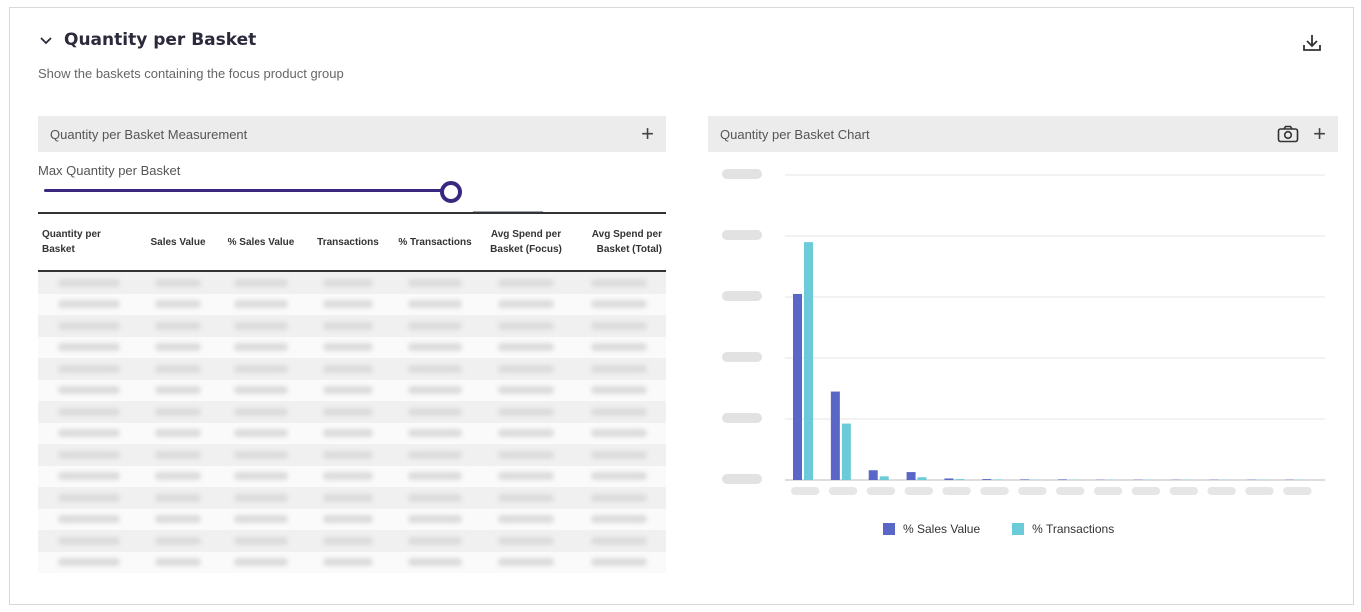 Image resolution: width=1361 pixels, height=612 pixels. What do you see at coordinates (46, 40) in the screenshot?
I see `chevron-down-icon` at bounding box center [46, 40].